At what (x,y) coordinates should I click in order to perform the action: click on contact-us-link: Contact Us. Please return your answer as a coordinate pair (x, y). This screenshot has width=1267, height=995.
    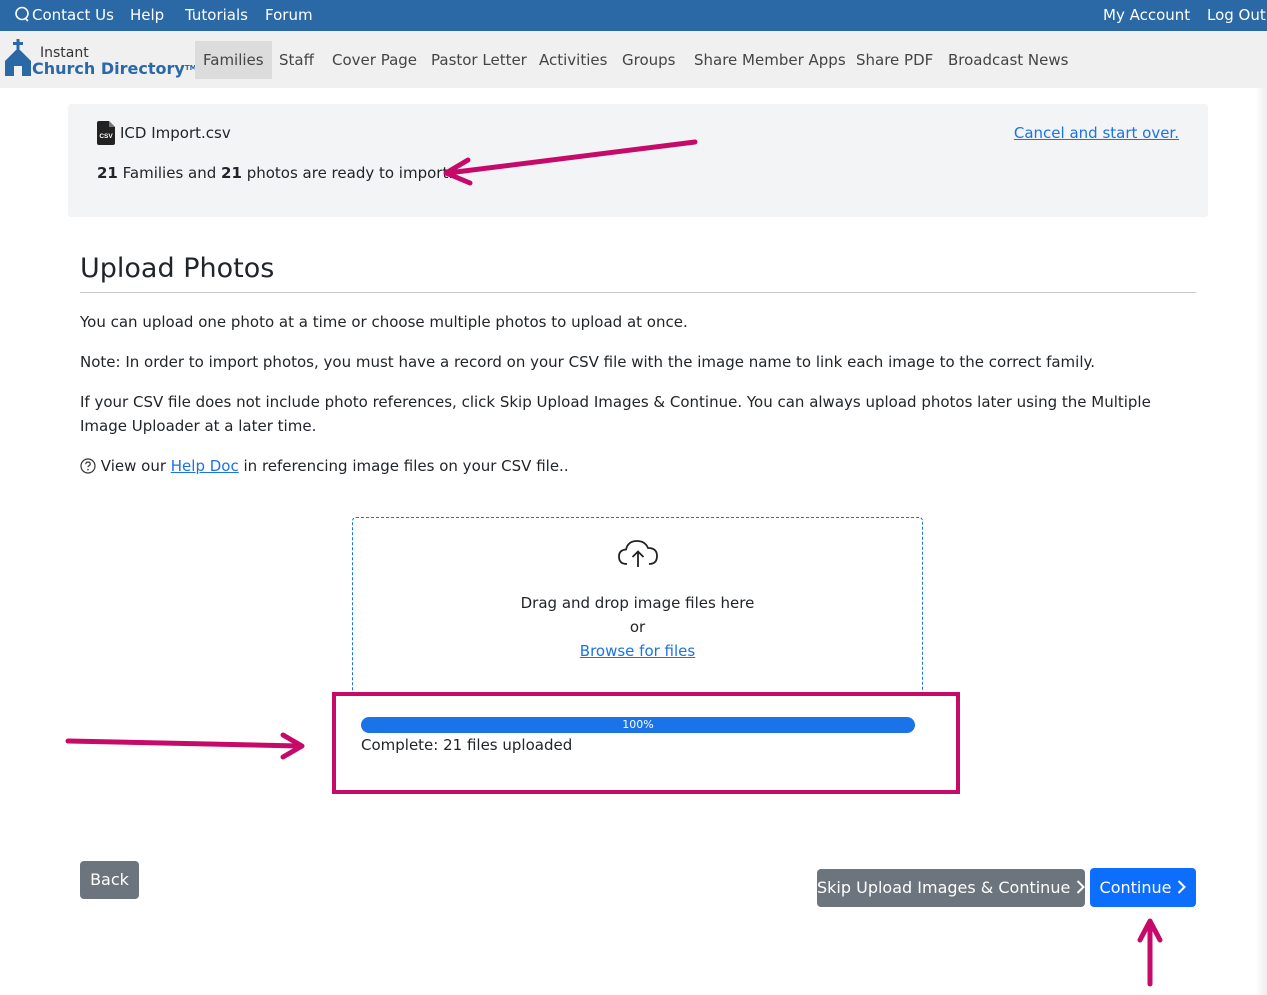
    Looking at the image, I should click on (64, 15).